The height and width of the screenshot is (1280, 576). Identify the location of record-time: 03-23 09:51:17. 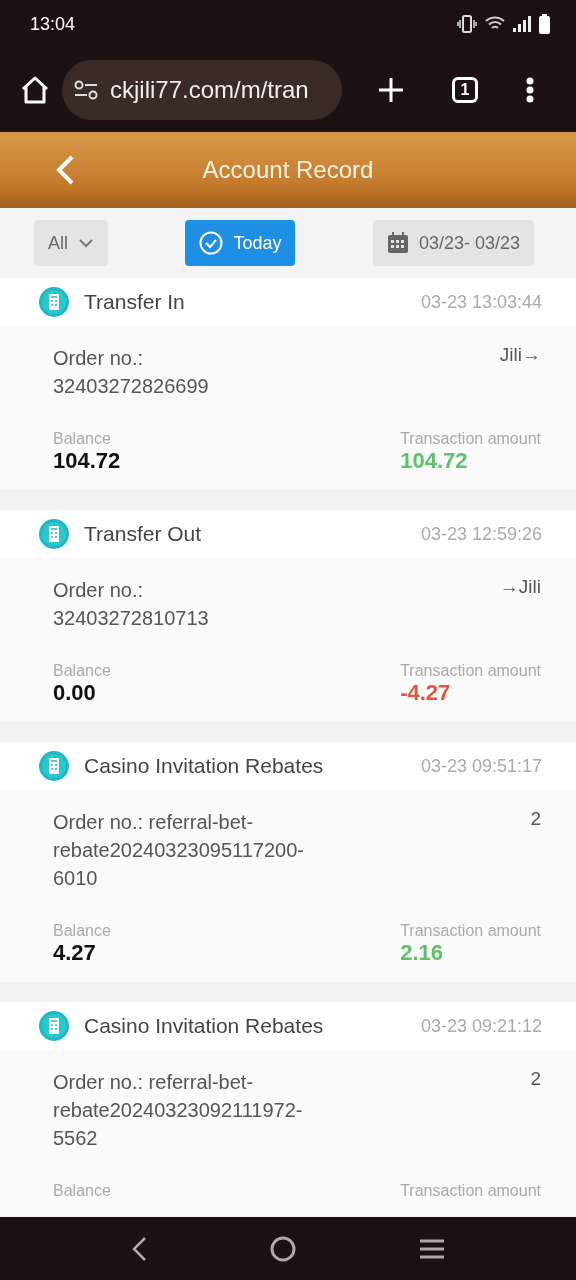
(481, 766).